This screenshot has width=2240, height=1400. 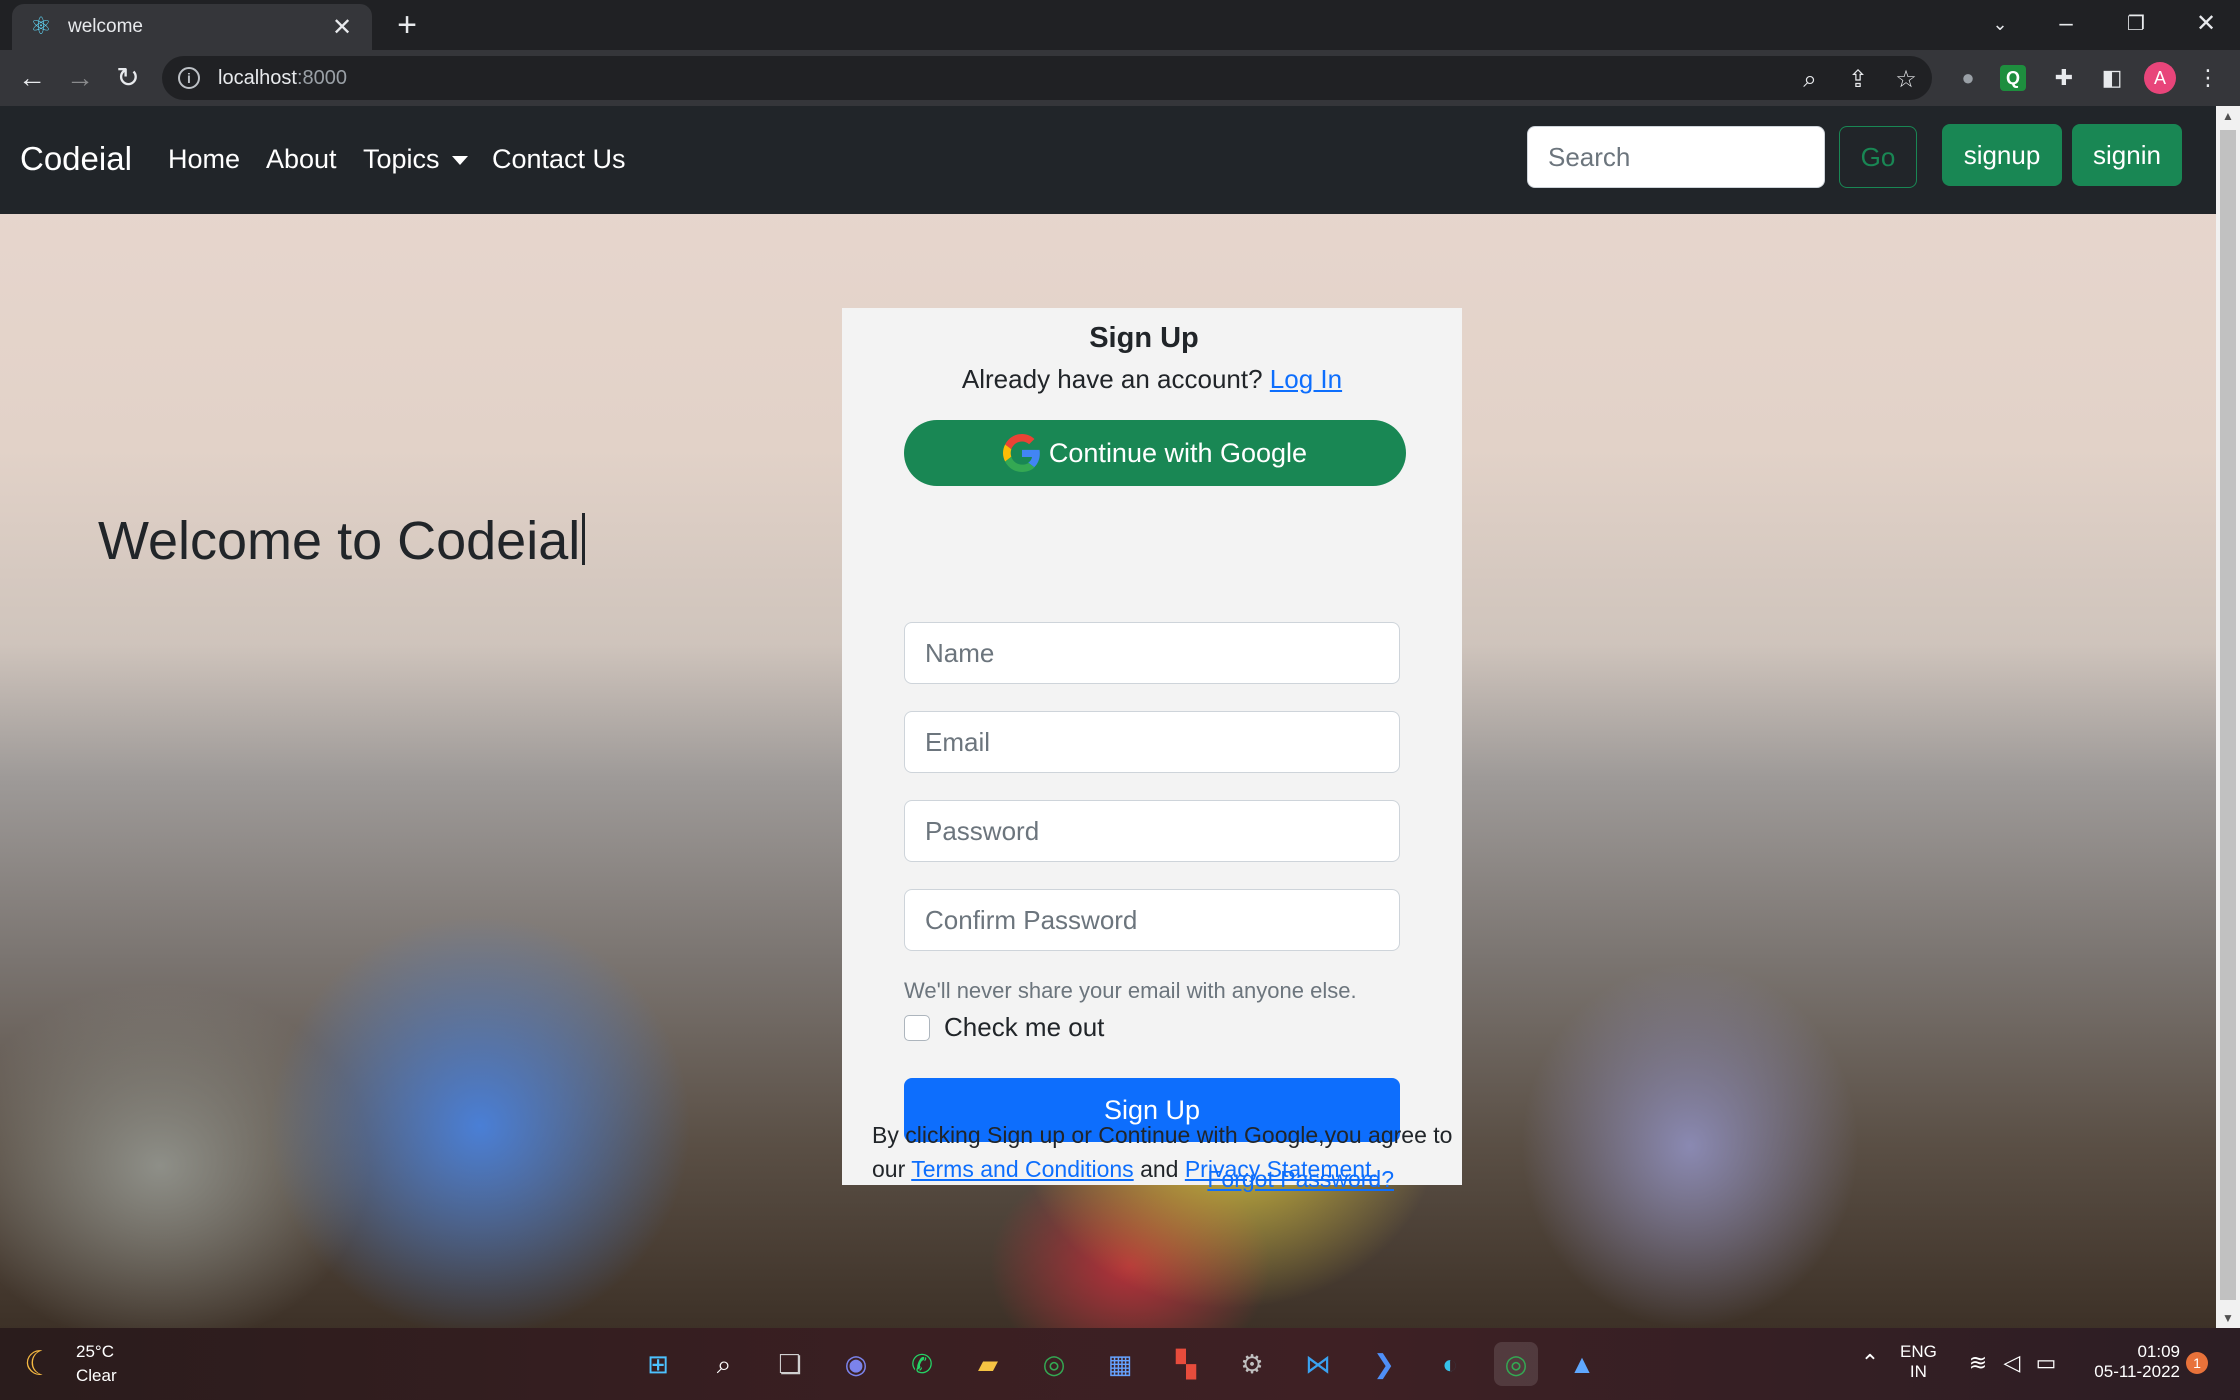 I want to click on menu-kebab-icon: ⋮, so click(x=2208, y=78).